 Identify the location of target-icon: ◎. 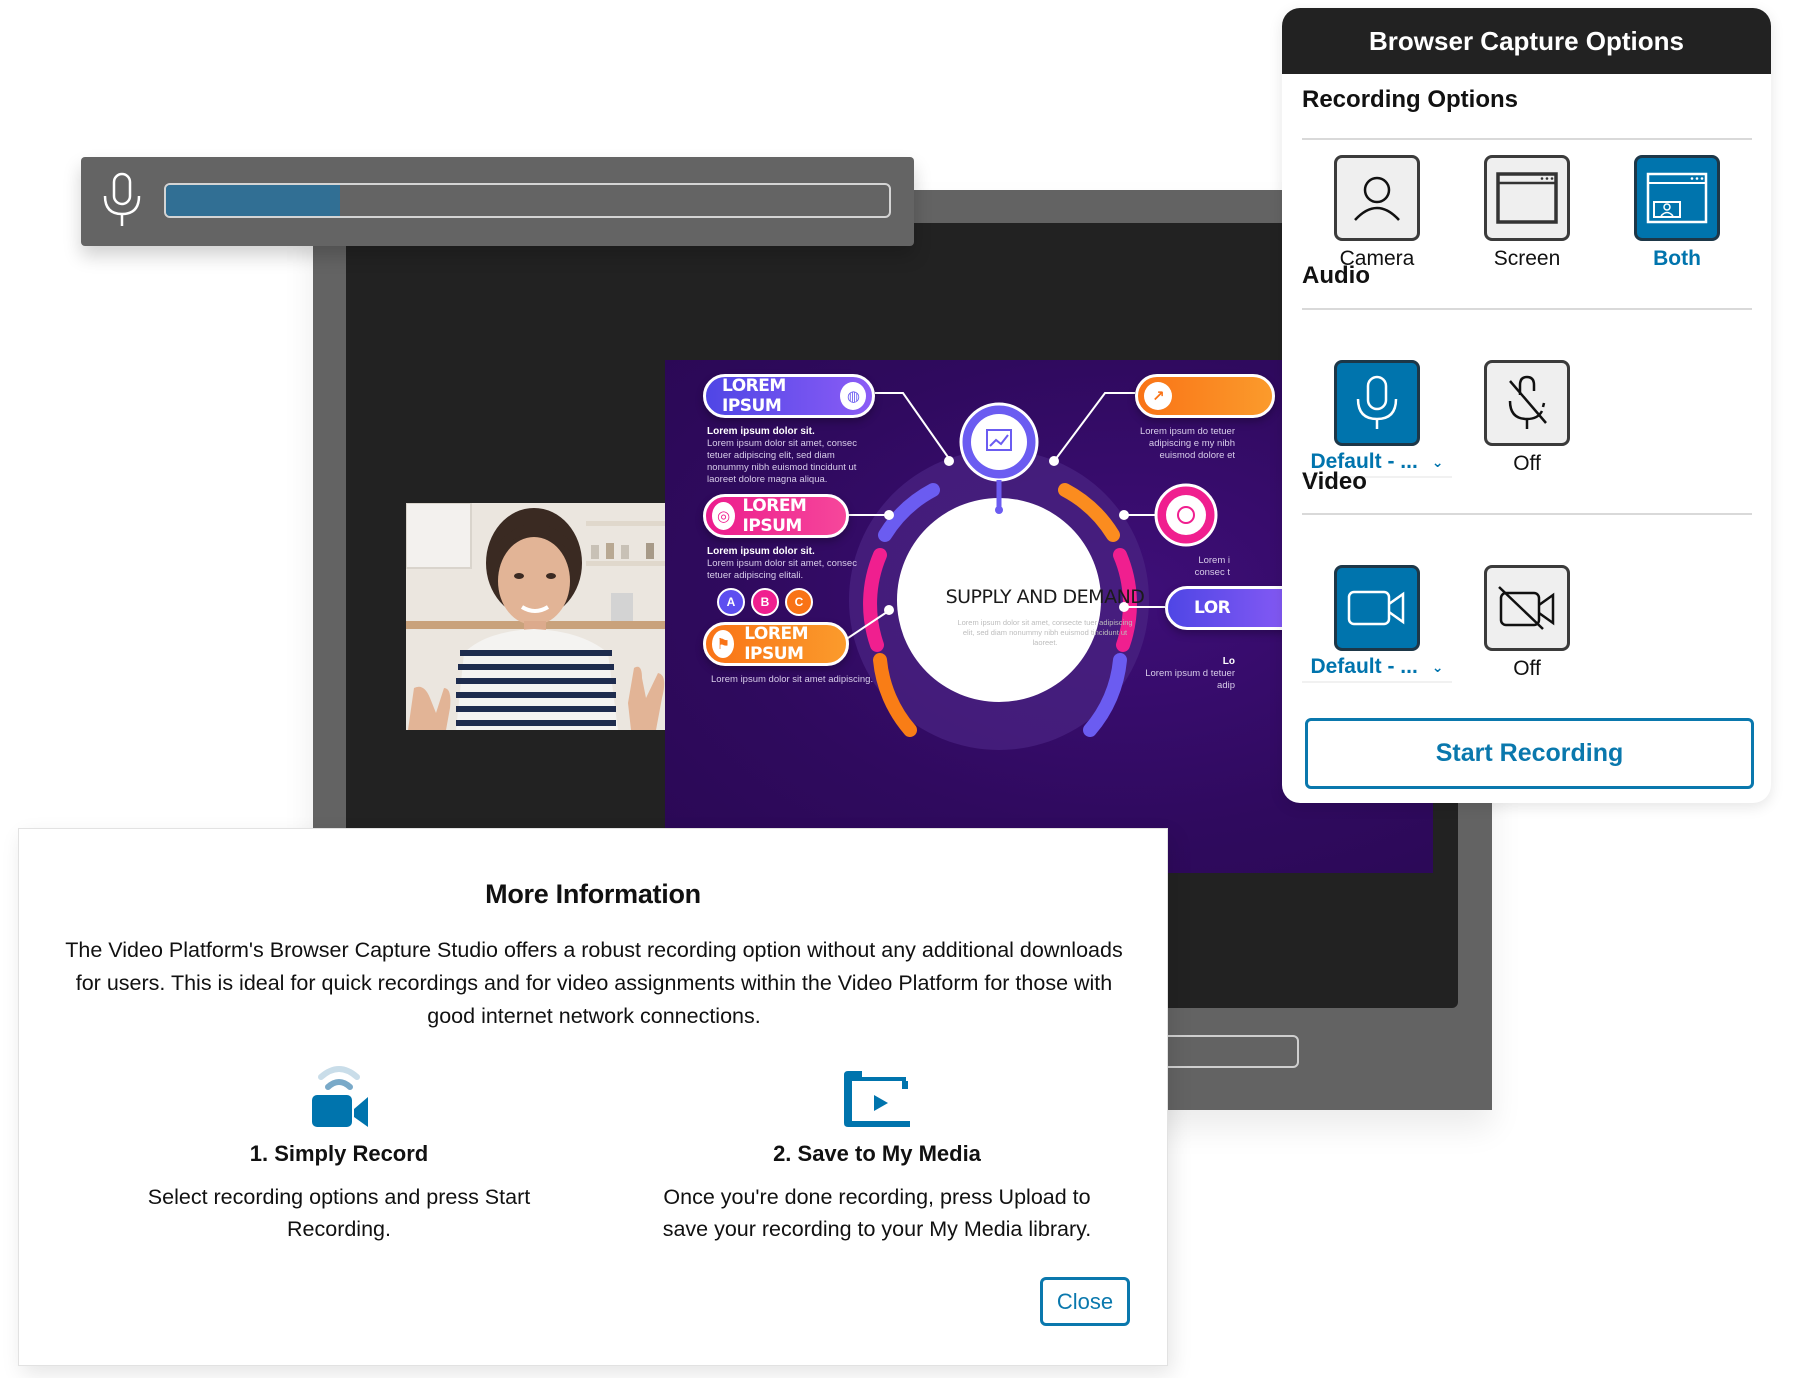
(723, 516).